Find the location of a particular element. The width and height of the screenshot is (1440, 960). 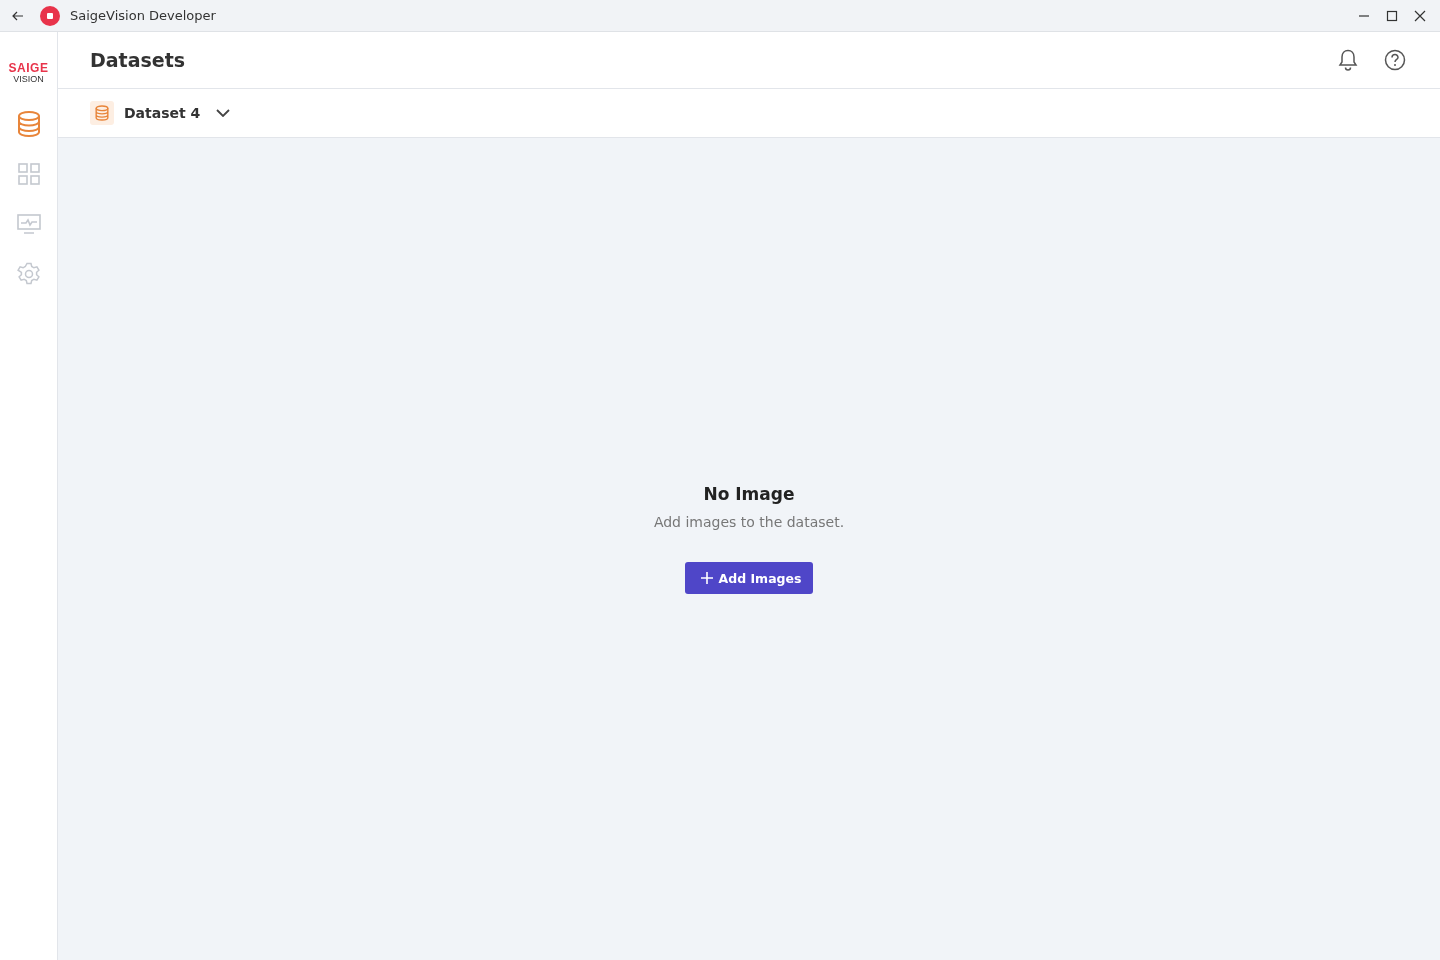

empty-state-message: Add images to the dataset. is located at coordinates (749, 522).